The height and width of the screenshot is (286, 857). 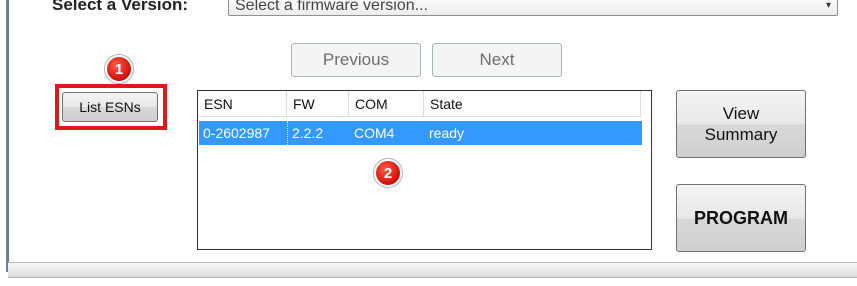 What do you see at coordinates (532, 104) in the screenshot?
I see `column-header-state: State` at bounding box center [532, 104].